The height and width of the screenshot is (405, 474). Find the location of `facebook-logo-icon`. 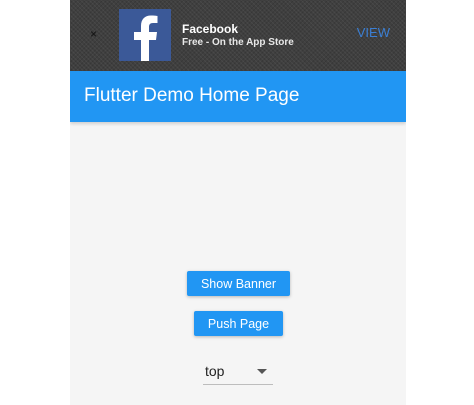

facebook-logo-icon is located at coordinates (145, 35).